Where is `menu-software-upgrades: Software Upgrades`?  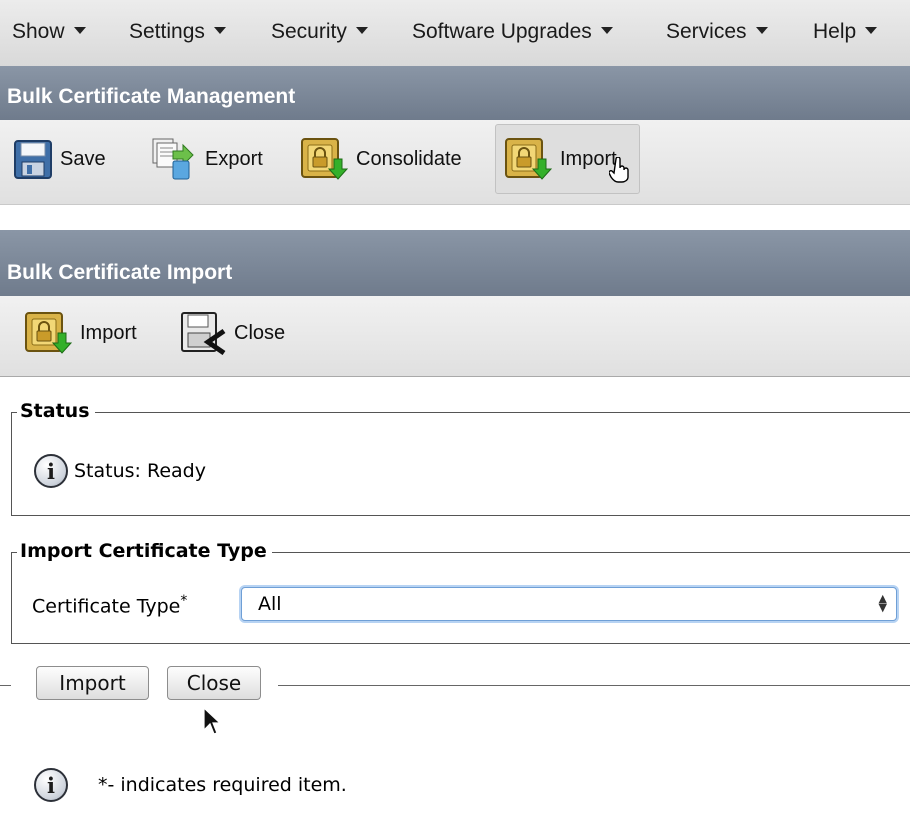 menu-software-upgrades: Software Upgrades is located at coordinates (512, 32).